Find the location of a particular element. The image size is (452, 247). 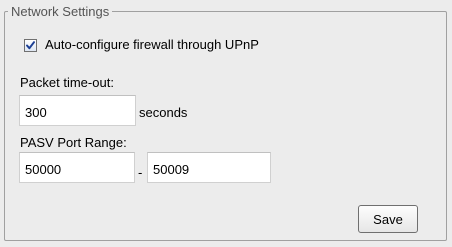

upnp-option: Auto-configure firewall through UPnP is located at coordinates (141, 45).